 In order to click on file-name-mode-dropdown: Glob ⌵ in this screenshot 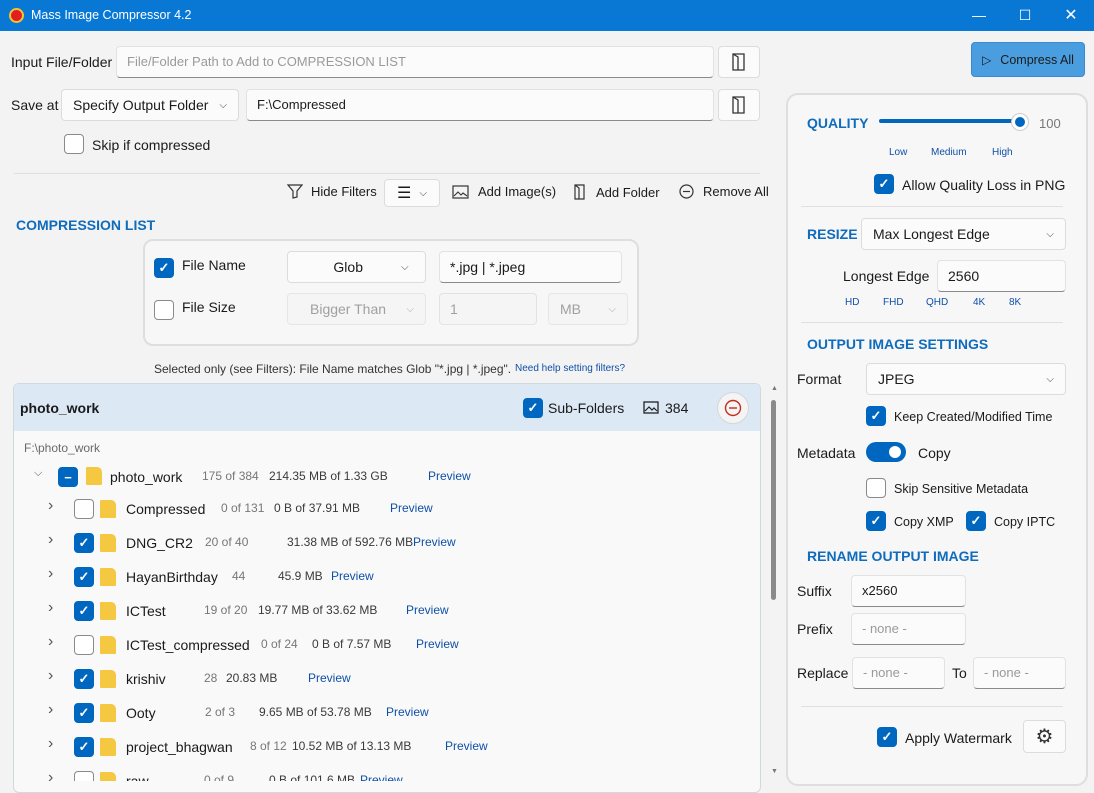, I will do `click(356, 267)`.